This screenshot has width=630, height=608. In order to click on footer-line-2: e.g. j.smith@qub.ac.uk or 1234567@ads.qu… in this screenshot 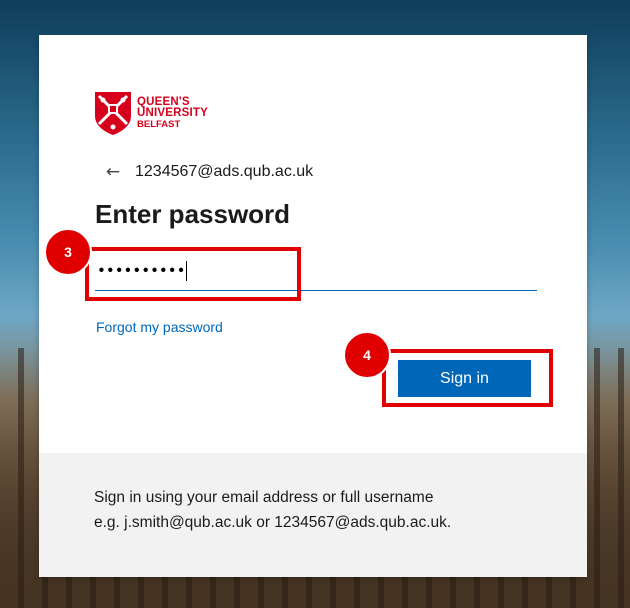, I will do `click(273, 522)`.